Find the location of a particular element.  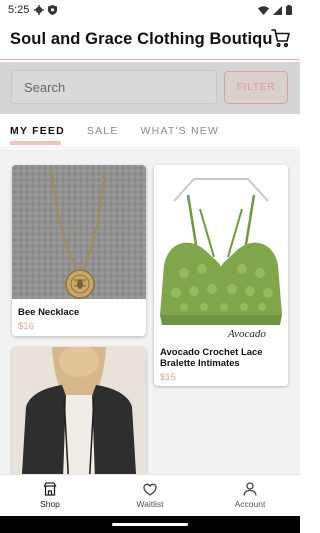

product-card is located at coordinates (79, 410).